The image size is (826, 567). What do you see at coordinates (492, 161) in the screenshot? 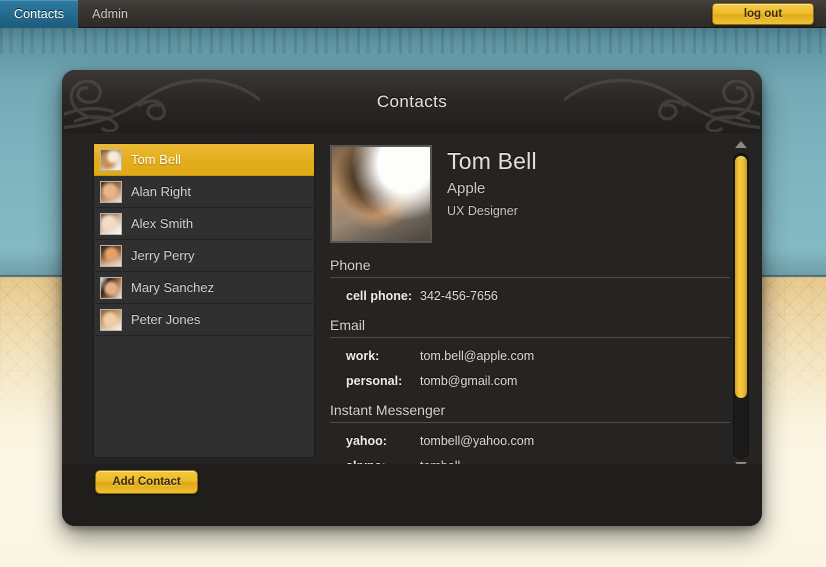
I see `contact-detail-name: Tom Bell` at bounding box center [492, 161].